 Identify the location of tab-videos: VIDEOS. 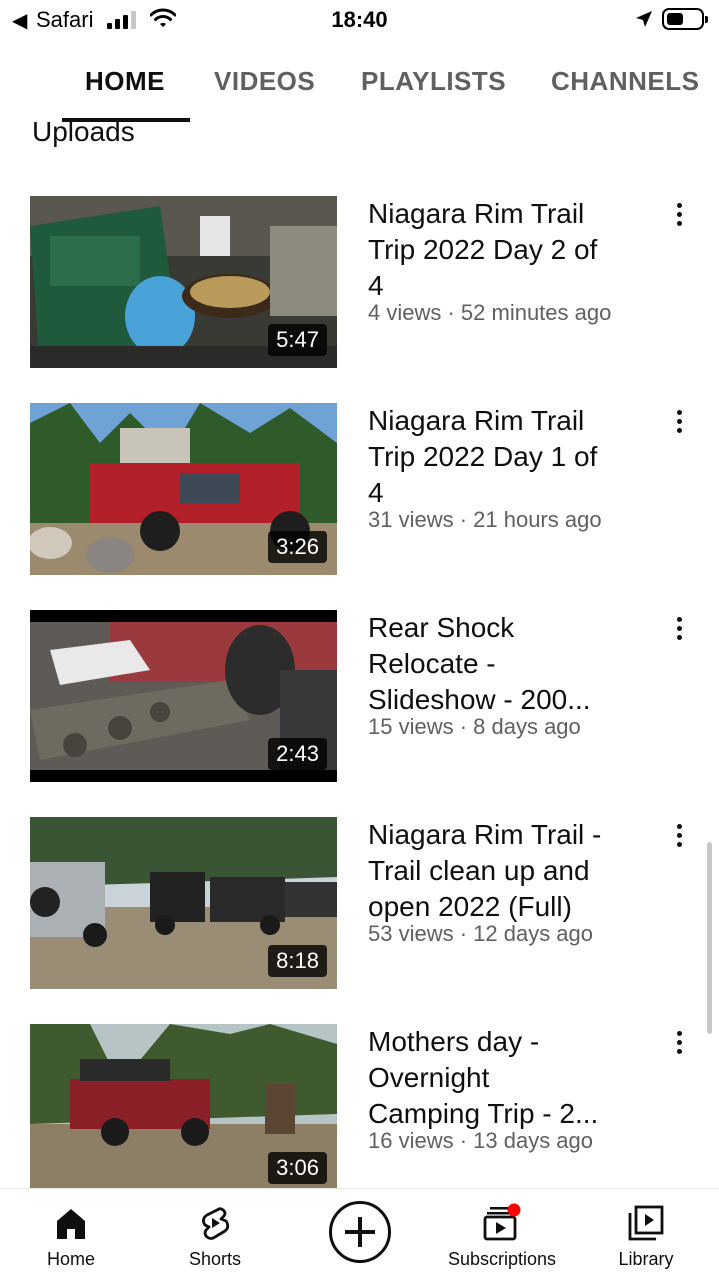
(264, 81).